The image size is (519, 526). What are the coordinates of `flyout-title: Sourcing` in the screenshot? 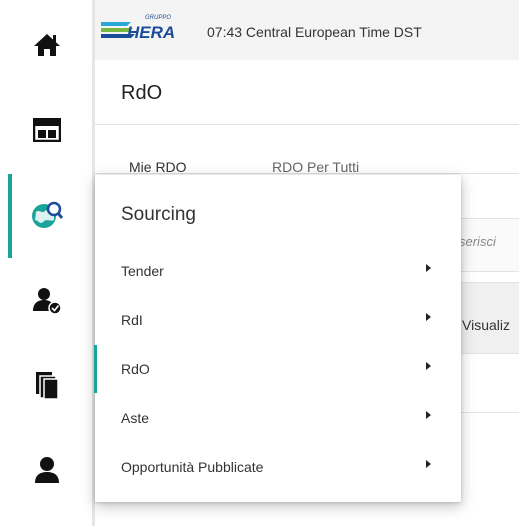 It's located at (158, 214).